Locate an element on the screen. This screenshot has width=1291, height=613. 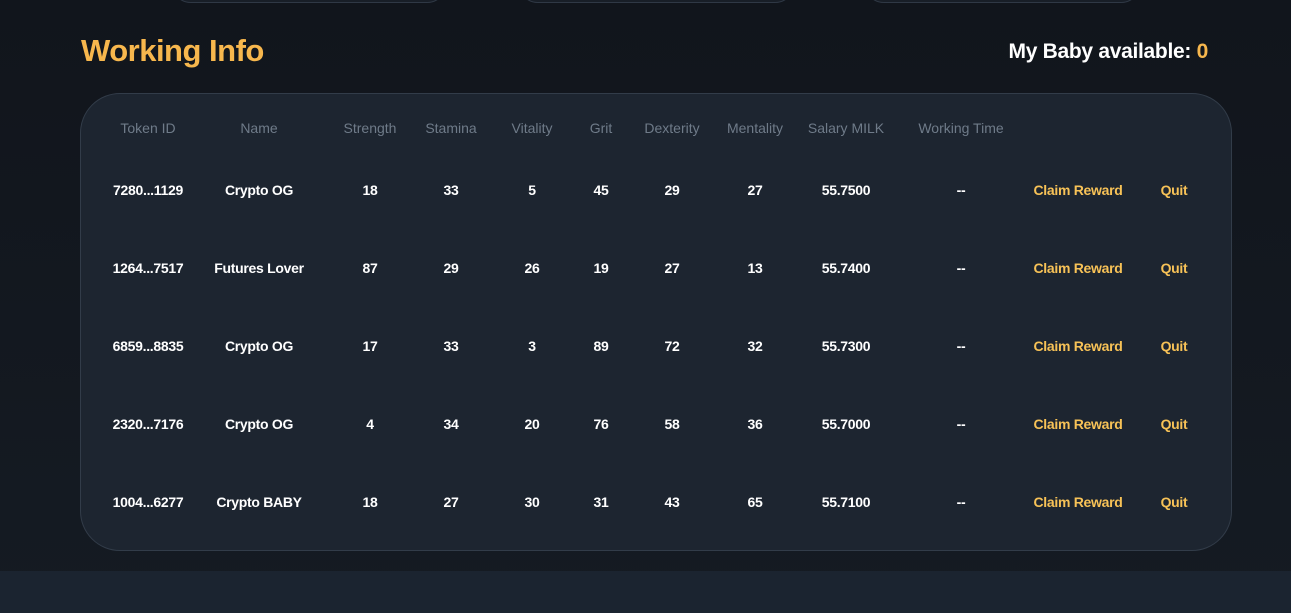
column-header-salary: Salary MILK is located at coordinates (846, 128).